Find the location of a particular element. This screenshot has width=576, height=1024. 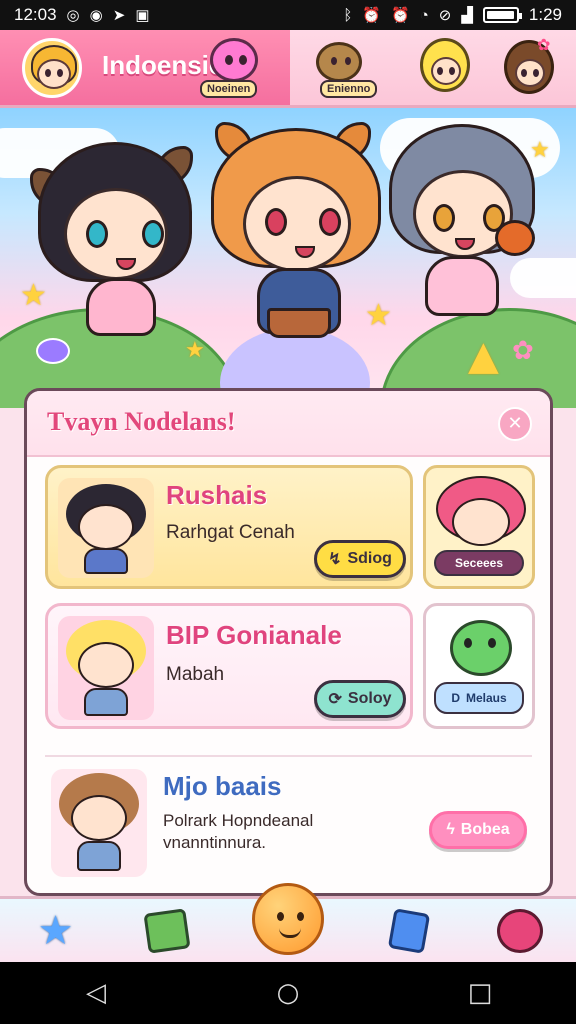

lightning-icon: ϟ is located at coordinates (450, 829).